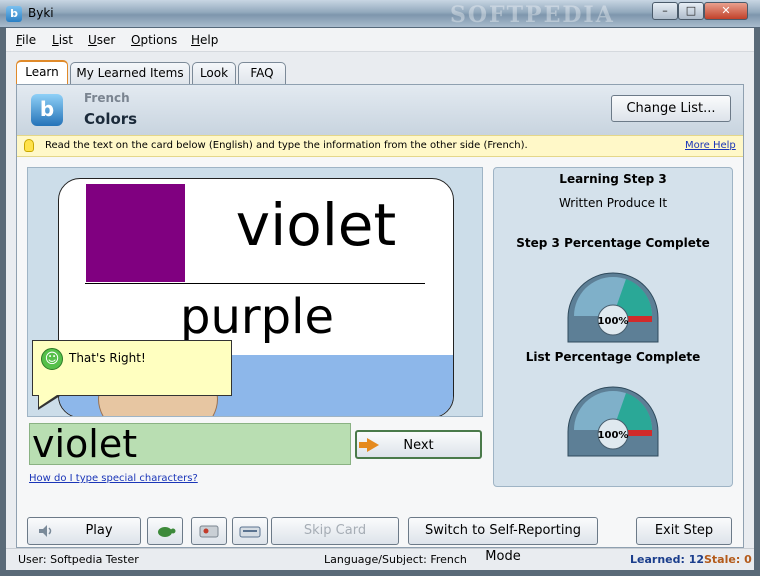  What do you see at coordinates (130, 73) in the screenshot?
I see `tab-my-learned-items: My Learned Items` at bounding box center [130, 73].